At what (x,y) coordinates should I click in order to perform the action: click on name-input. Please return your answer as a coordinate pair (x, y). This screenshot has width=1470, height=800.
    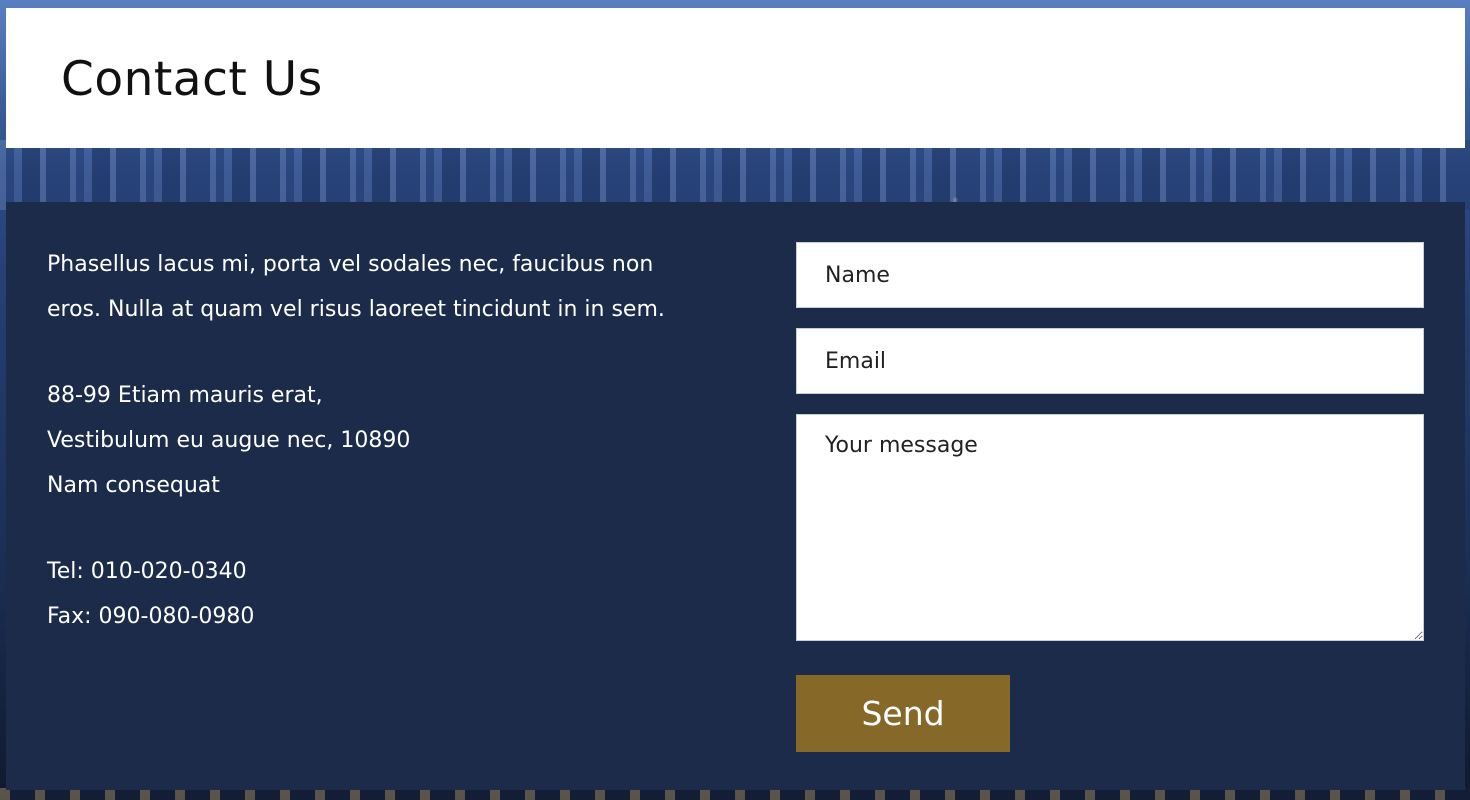
    Looking at the image, I should click on (1110, 275).